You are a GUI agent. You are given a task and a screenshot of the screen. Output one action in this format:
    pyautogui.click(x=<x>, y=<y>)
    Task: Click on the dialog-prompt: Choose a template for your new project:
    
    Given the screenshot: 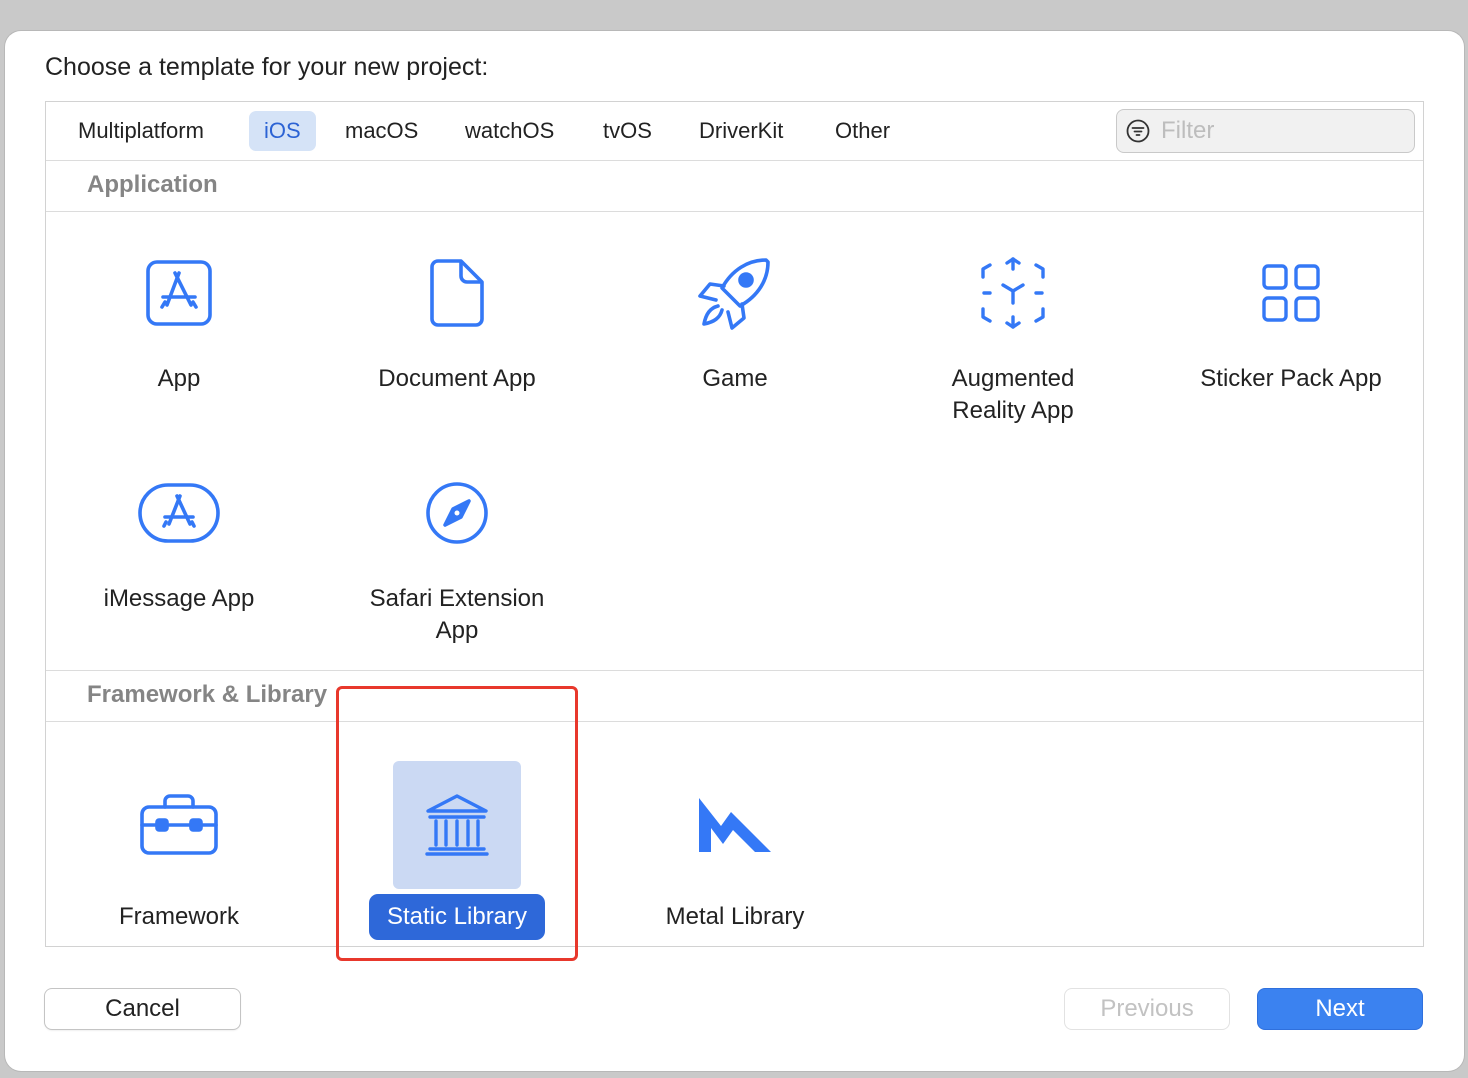 What is the action you would take?
    pyautogui.click(x=267, y=67)
    